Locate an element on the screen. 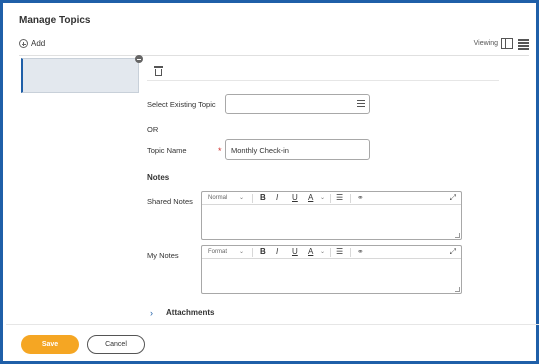  list-select-icon is located at coordinates (361, 103).